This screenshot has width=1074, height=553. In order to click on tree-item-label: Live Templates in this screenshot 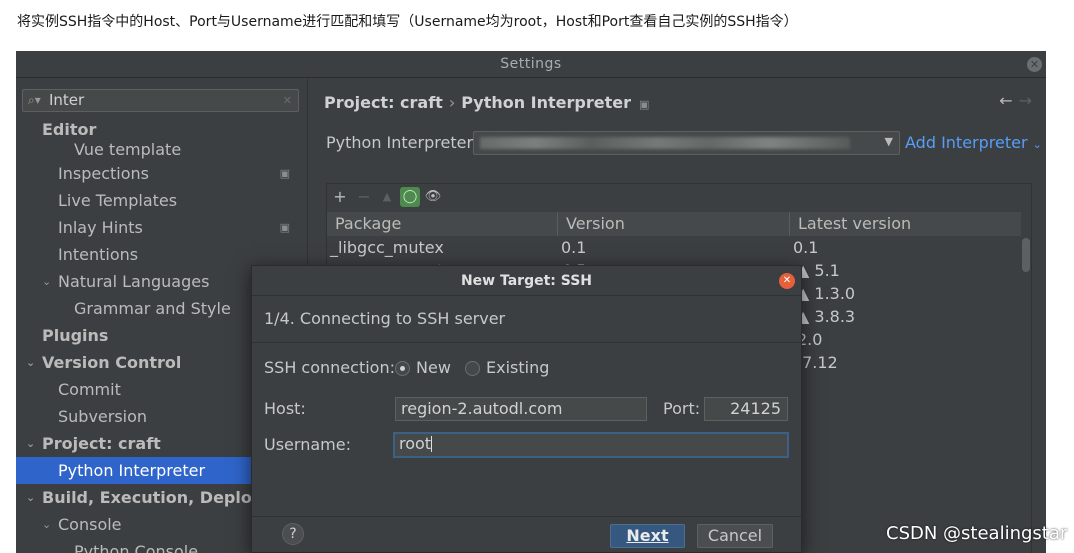, I will do `click(118, 200)`.